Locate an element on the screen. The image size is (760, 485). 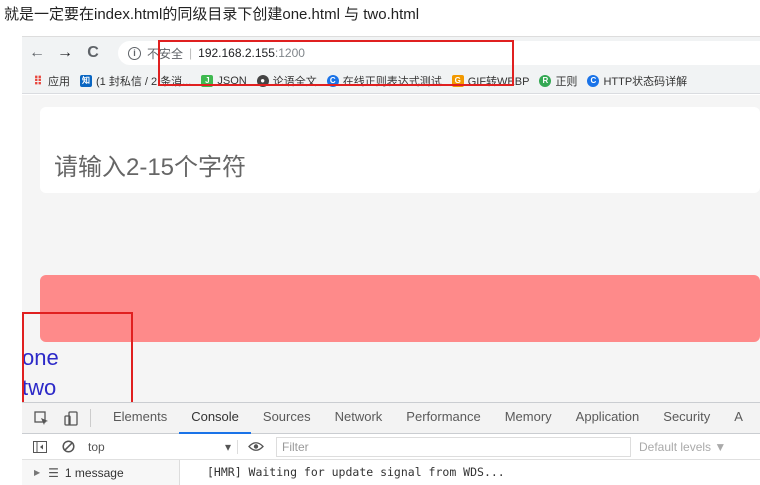
eye-icon is located at coordinates (256, 446).